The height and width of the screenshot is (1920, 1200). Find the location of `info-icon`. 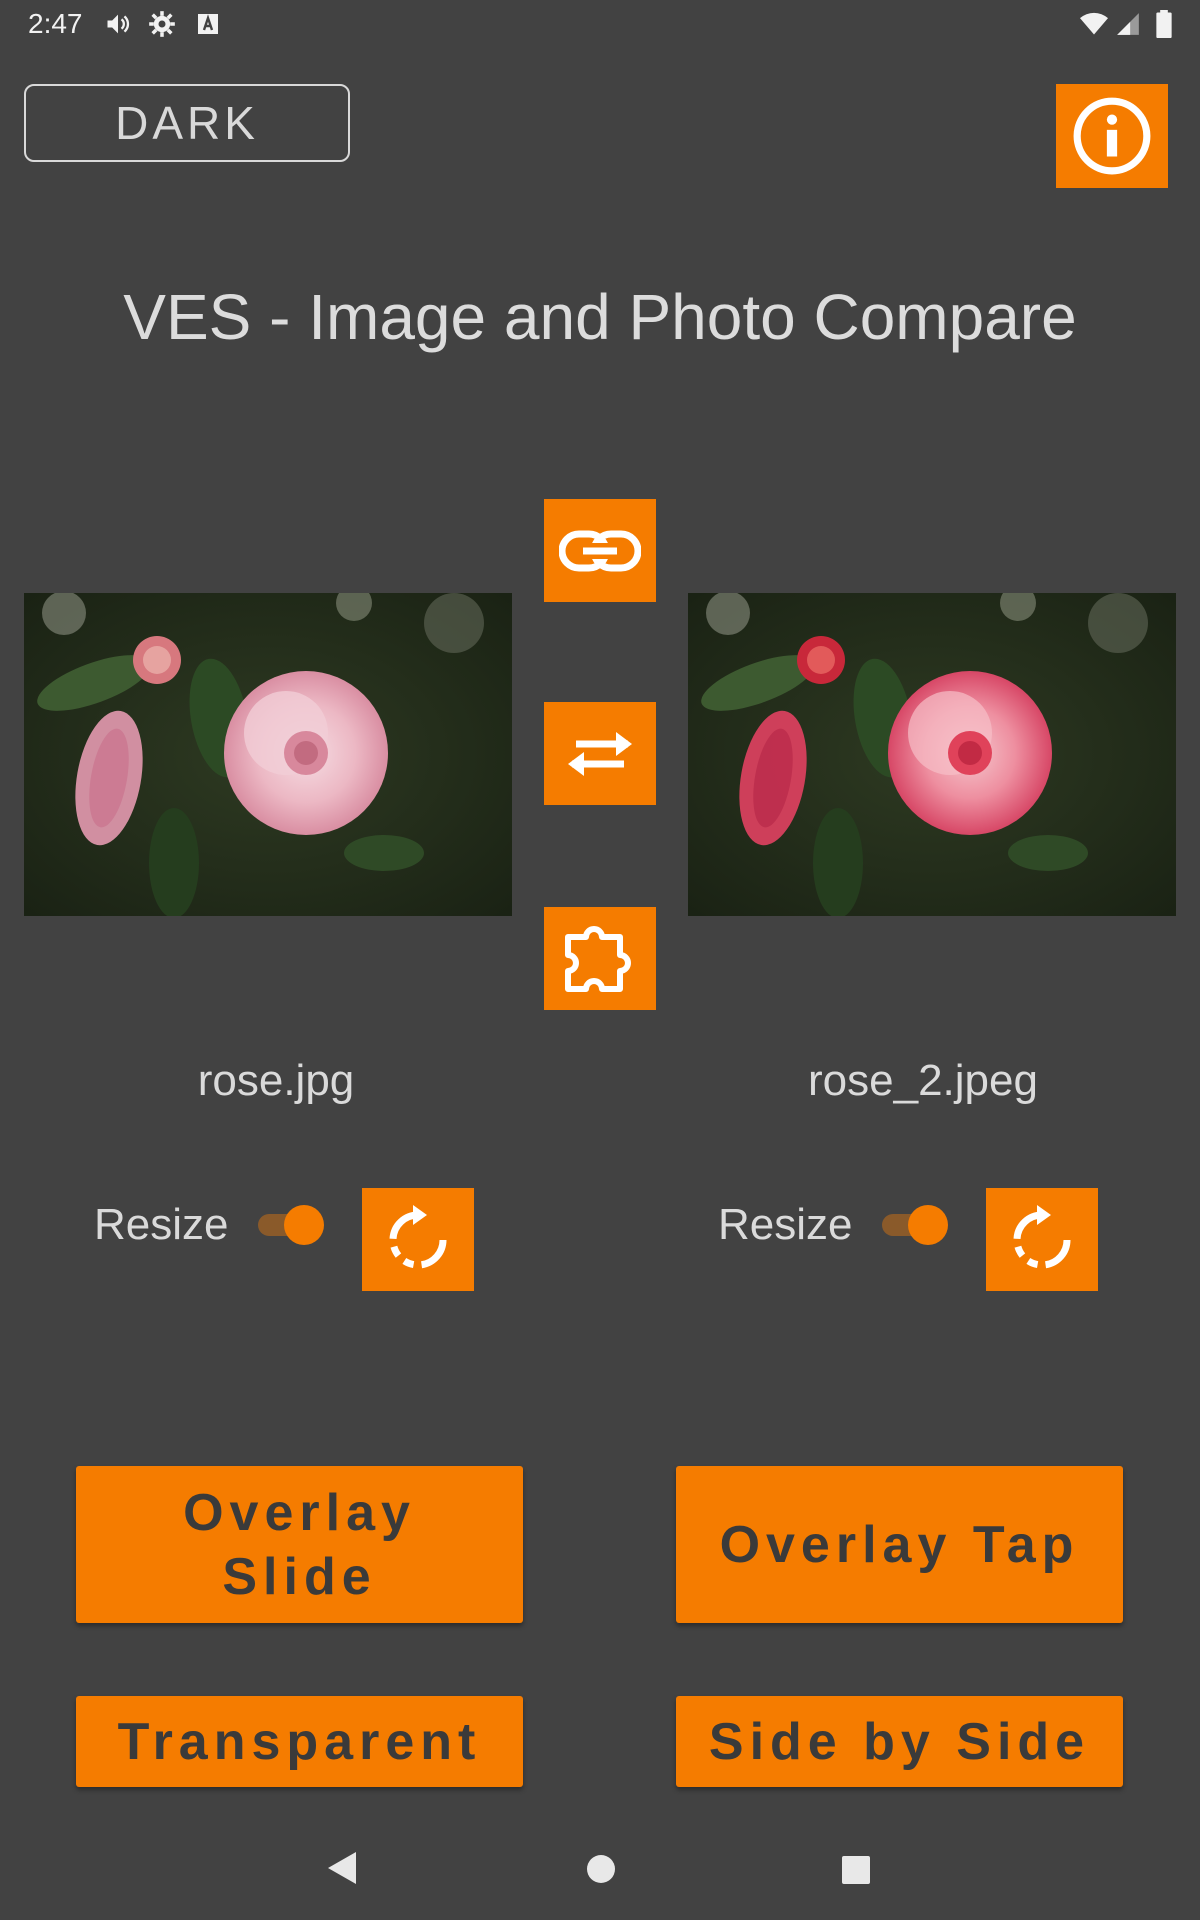

info-icon is located at coordinates (1112, 136).